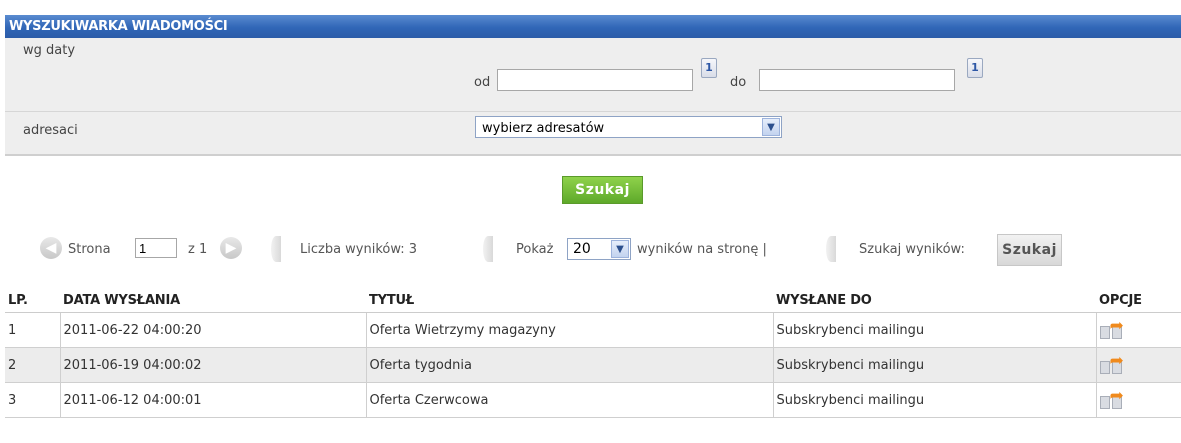 The width and height of the screenshot is (1181, 443). Describe the element at coordinates (359, 249) in the screenshot. I see `results-count: Liczba wyników: 3` at that location.